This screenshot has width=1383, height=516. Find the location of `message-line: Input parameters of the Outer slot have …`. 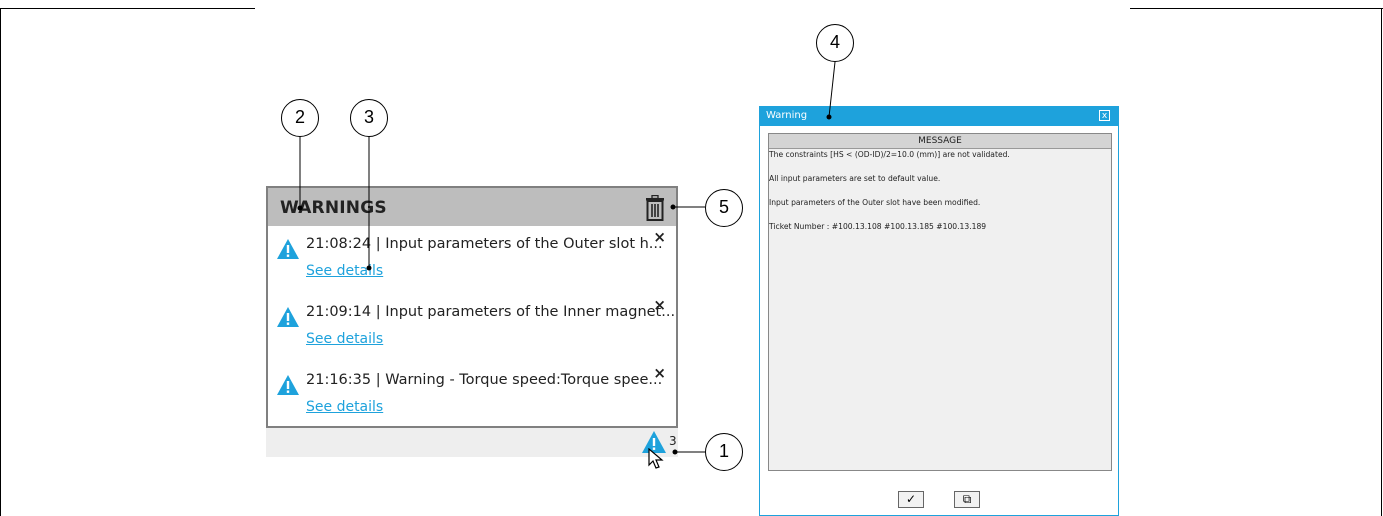

message-line: Input parameters of the Outer slot have … is located at coordinates (875, 202).